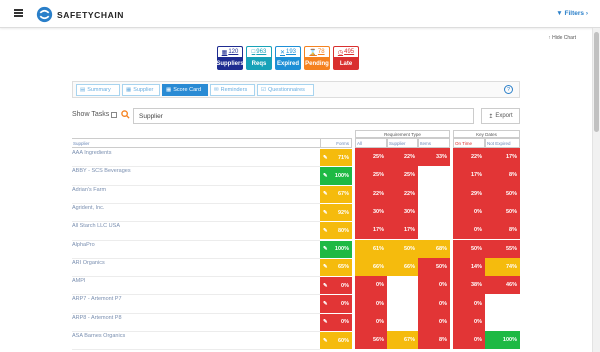  What do you see at coordinates (336, 267) in the screenshot?
I see `forms-cell: ✎ 65%` at bounding box center [336, 267].